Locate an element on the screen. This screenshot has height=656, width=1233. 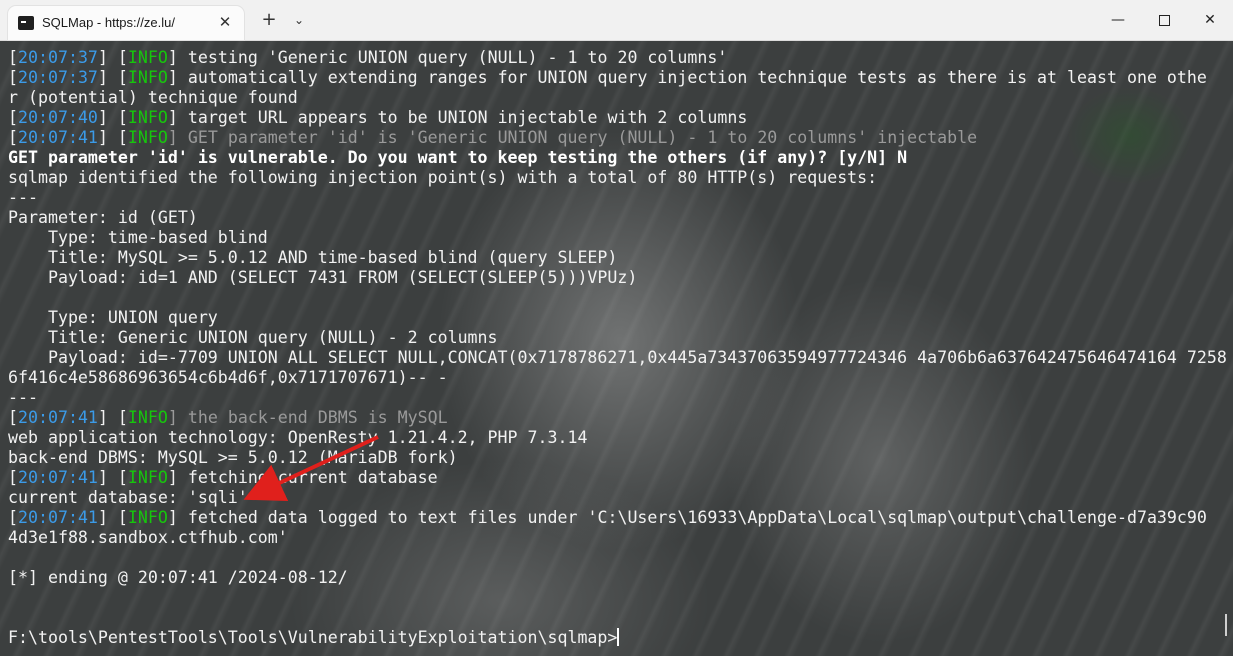
new-tab-button: + is located at coordinates (269, 20).